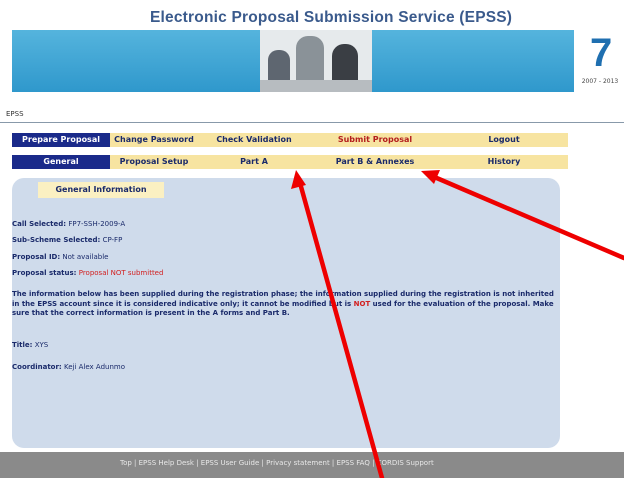  What do you see at coordinates (85, 257) in the screenshot?
I see `proposal-id-value: Not available` at bounding box center [85, 257].